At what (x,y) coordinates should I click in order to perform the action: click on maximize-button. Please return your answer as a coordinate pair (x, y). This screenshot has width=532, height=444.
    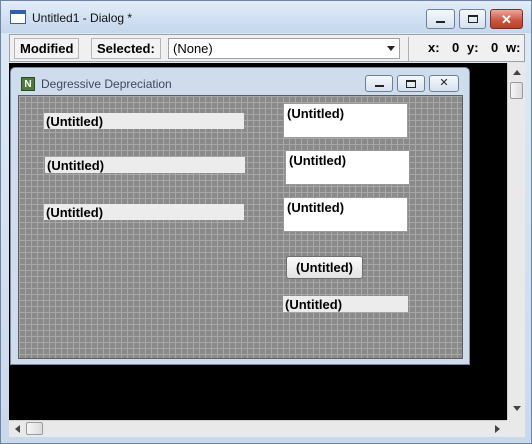
    Looking at the image, I should click on (472, 19).